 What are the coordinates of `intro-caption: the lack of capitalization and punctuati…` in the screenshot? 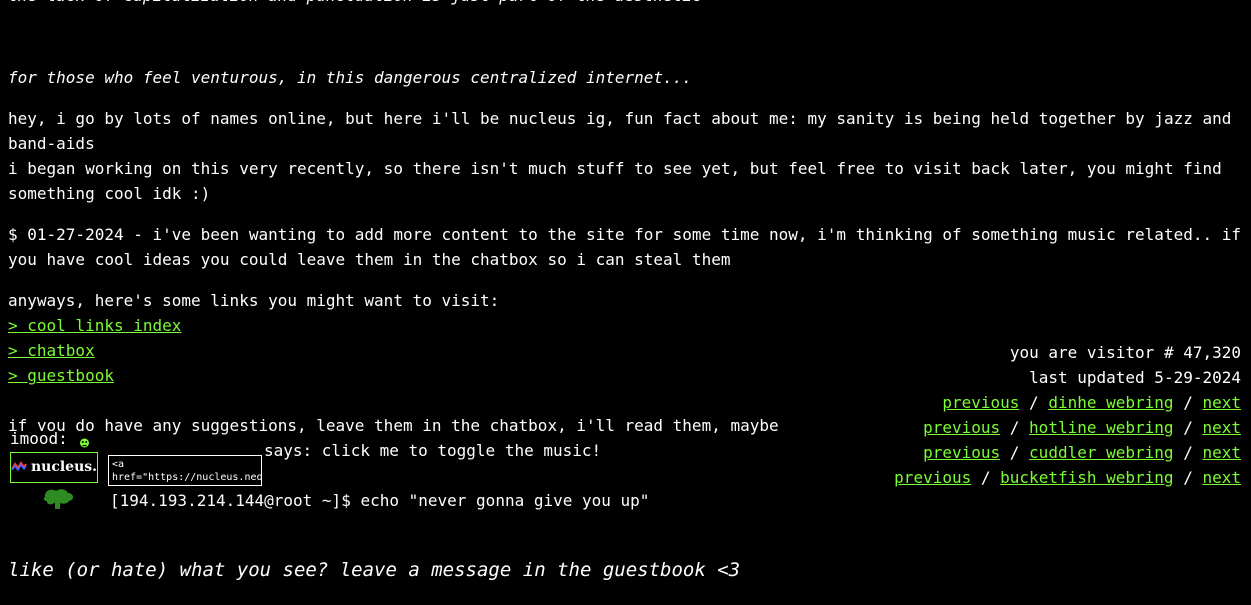 It's located at (355, 4).